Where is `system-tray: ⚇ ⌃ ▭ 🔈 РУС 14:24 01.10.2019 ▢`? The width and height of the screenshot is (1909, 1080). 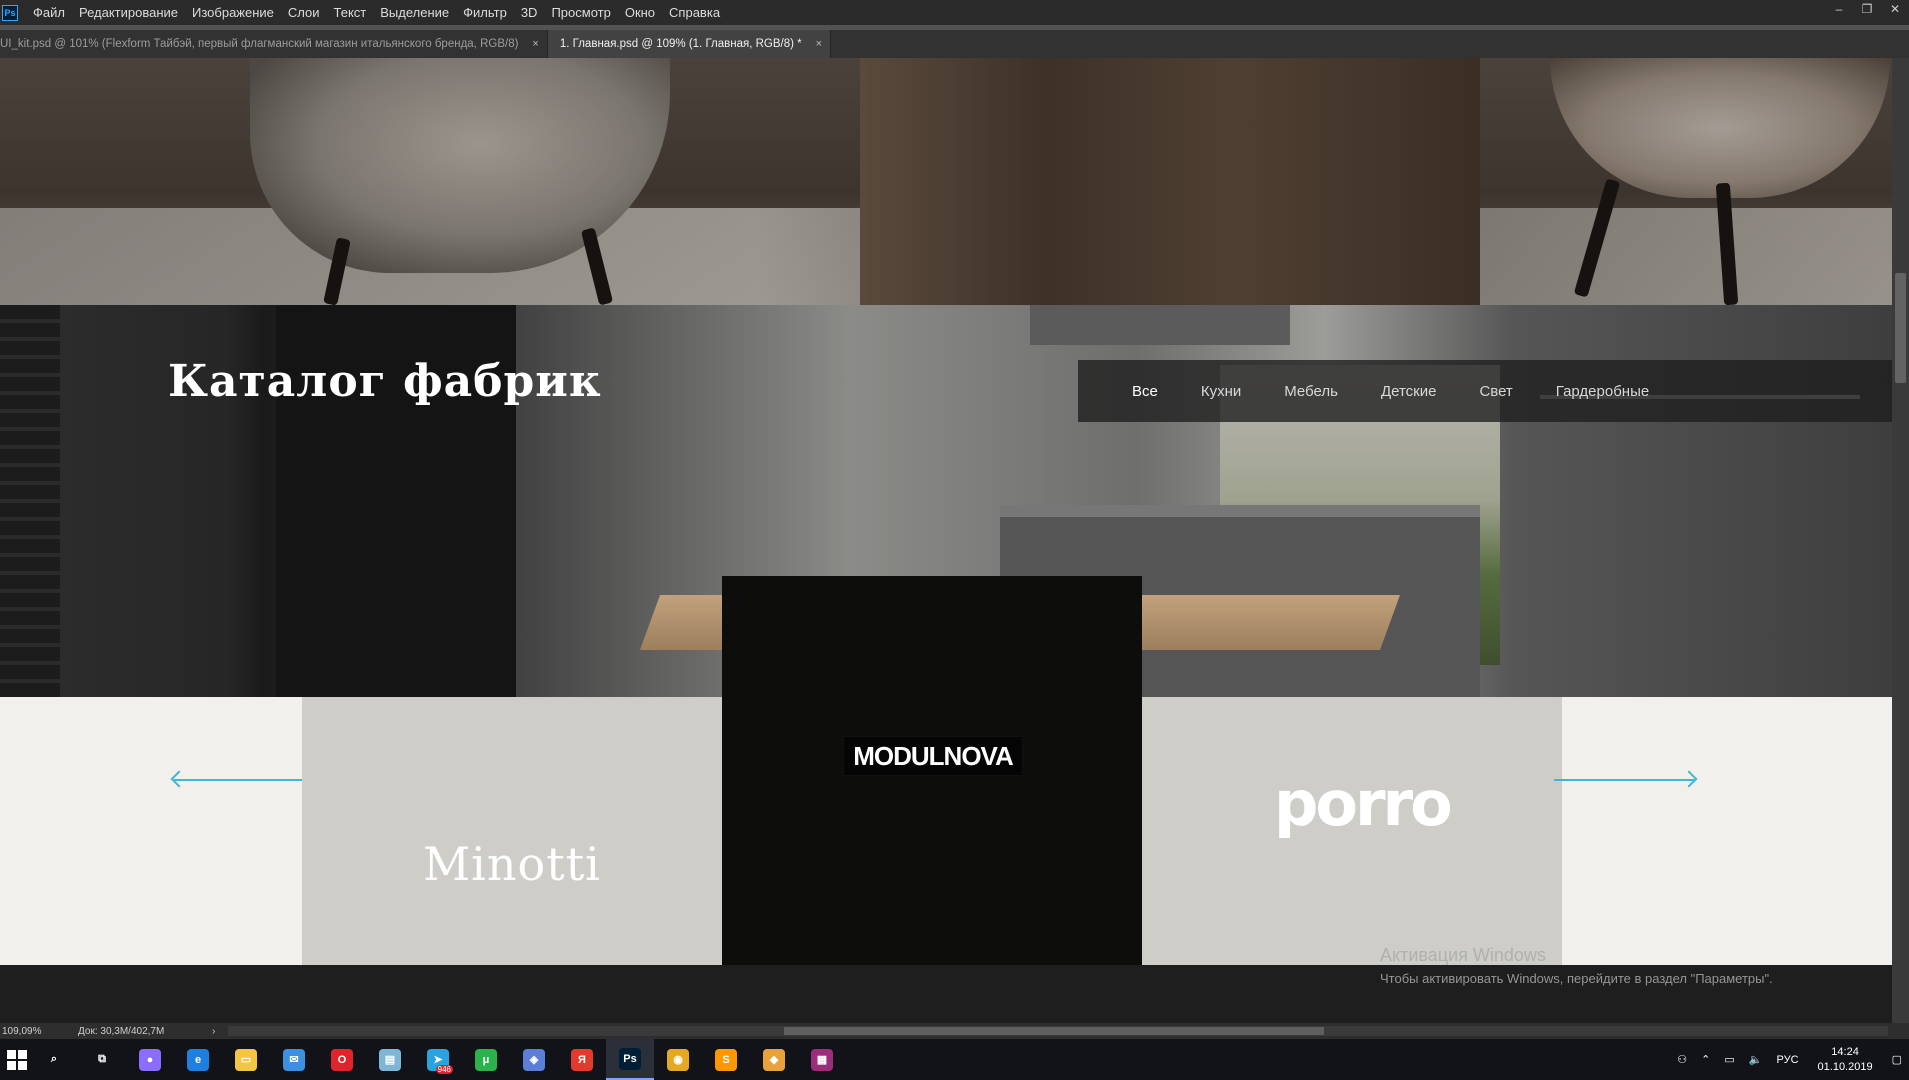
system-tray: ⚇ ⌃ ▭ 🔈 РУС 14:24 01.10.2019 ▢ is located at coordinates (1789, 1059).